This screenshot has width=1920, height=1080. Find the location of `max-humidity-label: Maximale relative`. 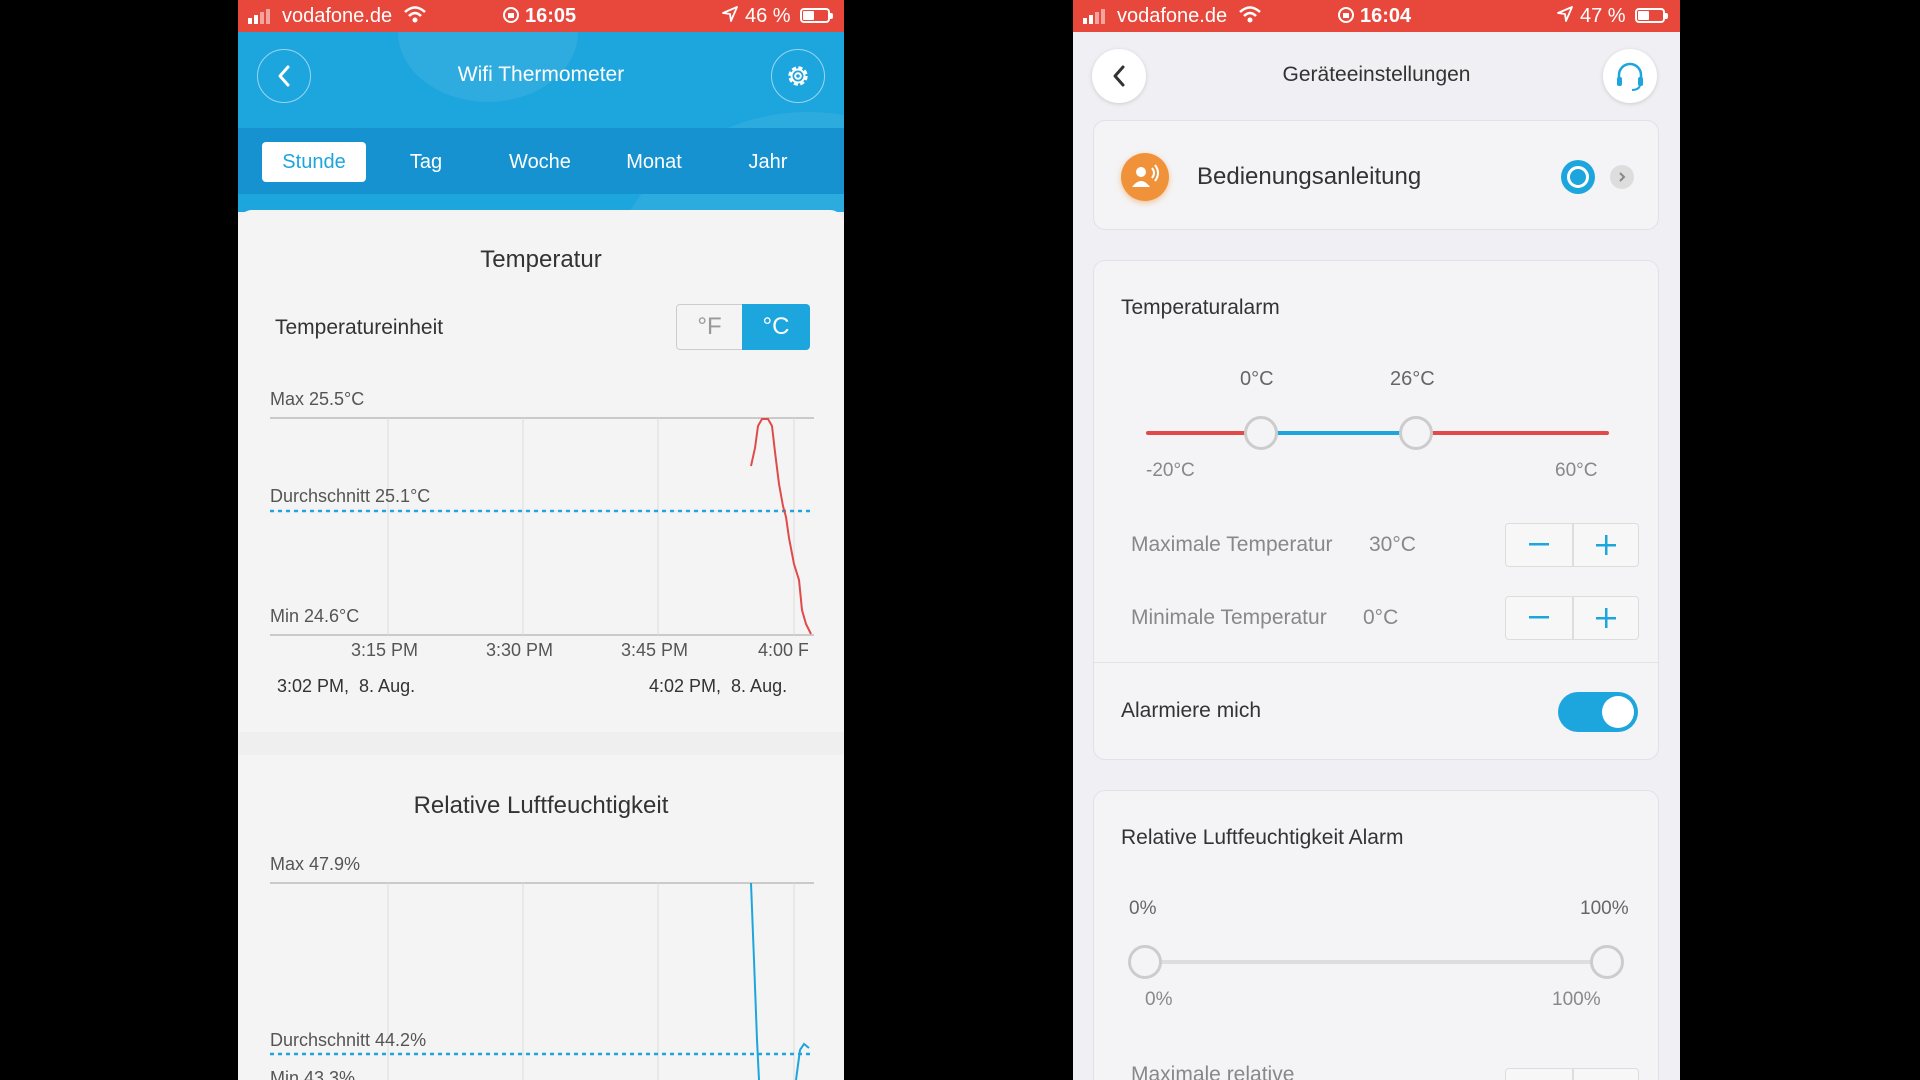

max-humidity-label: Maximale relative is located at coordinates (1213, 1071).